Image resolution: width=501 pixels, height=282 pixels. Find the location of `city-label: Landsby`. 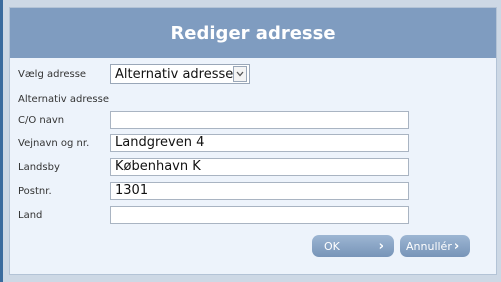

city-label: Landsby is located at coordinates (39, 167).